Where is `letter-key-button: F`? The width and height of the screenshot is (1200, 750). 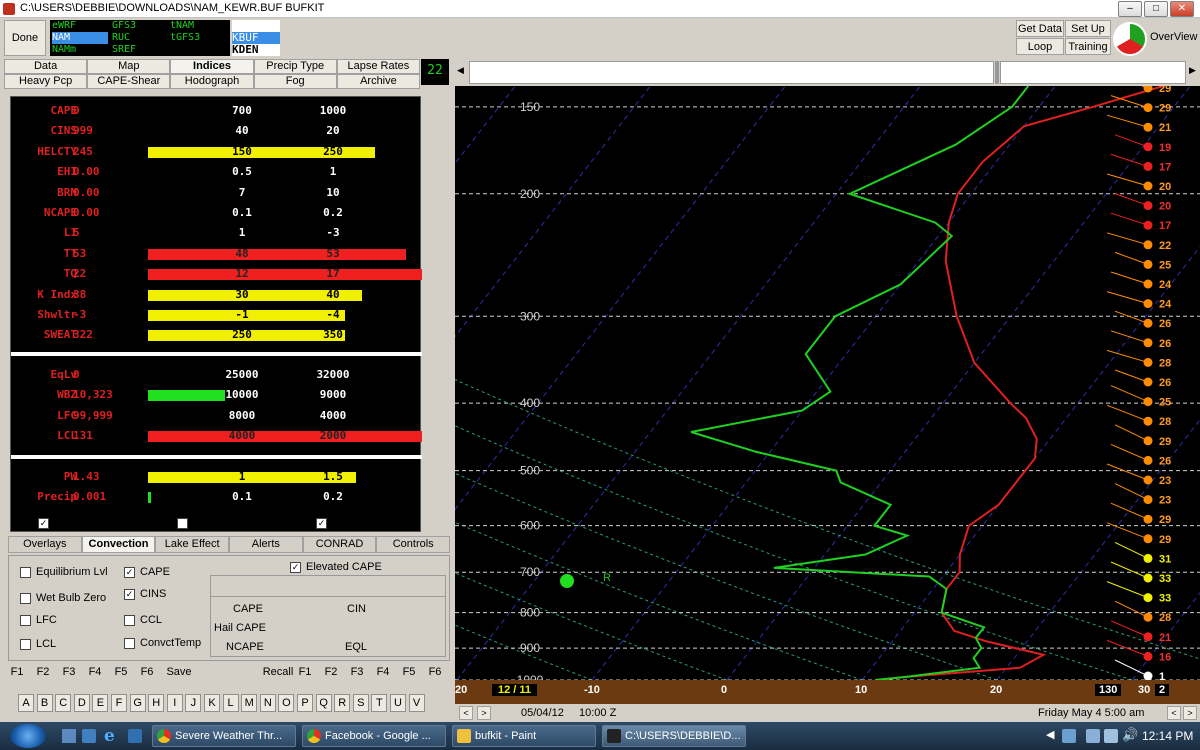
letter-key-button: F is located at coordinates (119, 703).